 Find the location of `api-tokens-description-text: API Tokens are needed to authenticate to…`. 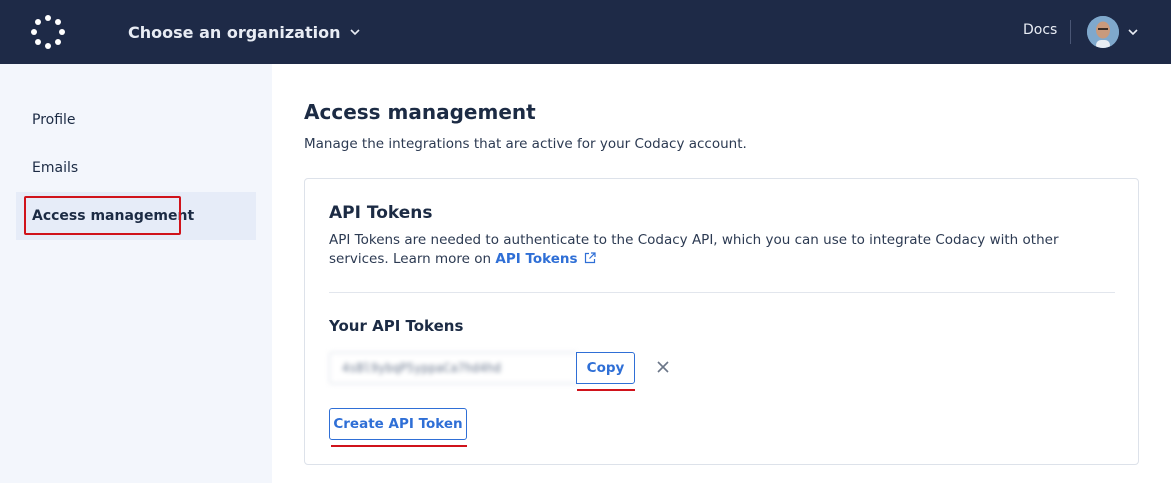

api-tokens-description-text: API Tokens are needed to authenticate to… is located at coordinates (694, 249).